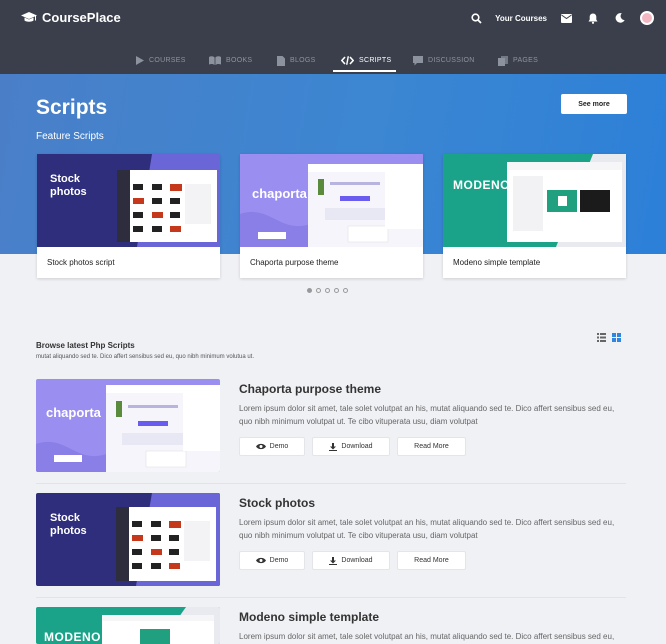 This screenshot has width=666, height=644. Describe the element at coordinates (347, 60) in the screenshot. I see `code-icon` at that location.